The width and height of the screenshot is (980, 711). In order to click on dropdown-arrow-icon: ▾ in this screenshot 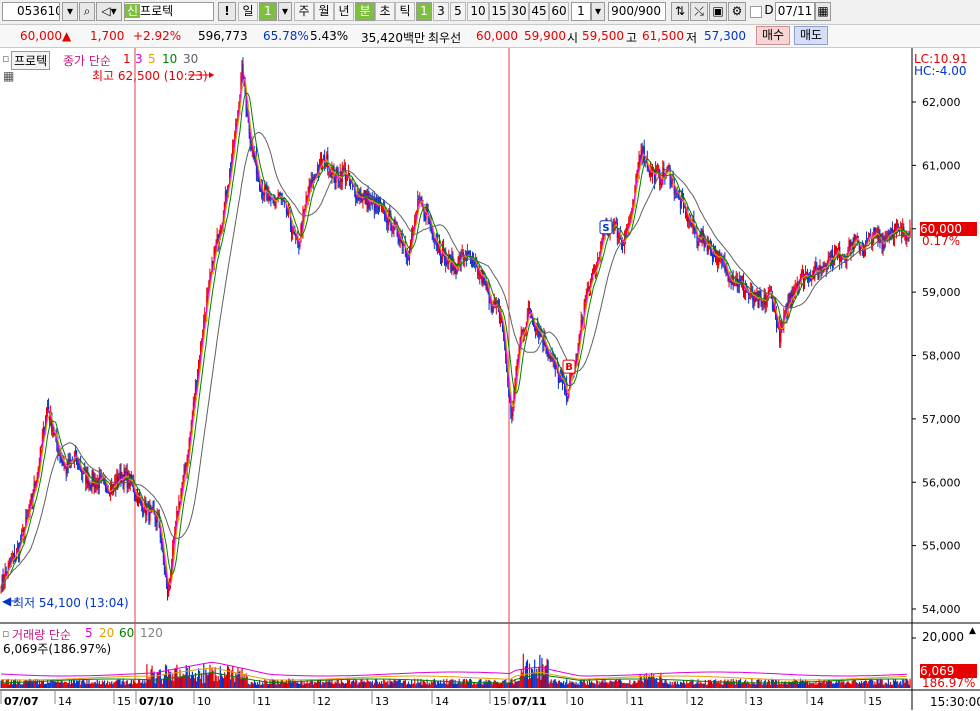, I will do `click(70, 11)`.